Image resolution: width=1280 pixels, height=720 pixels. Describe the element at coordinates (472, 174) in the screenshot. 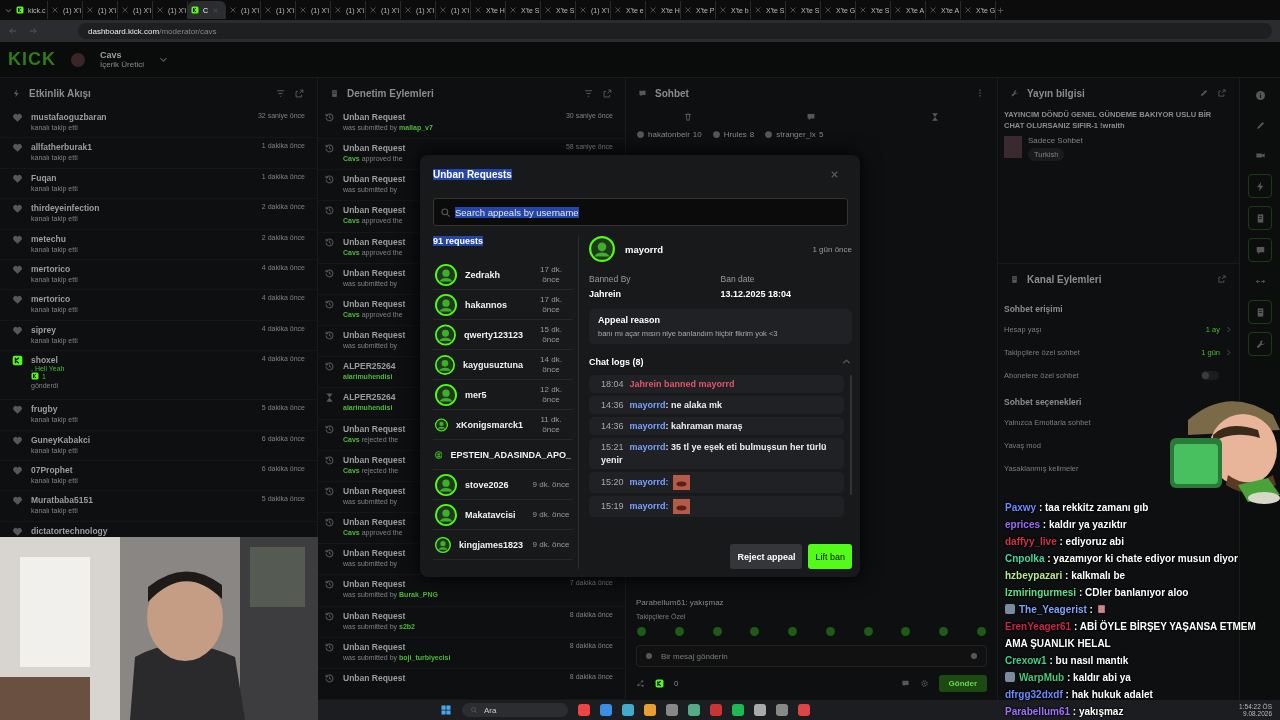

I see `dialog-title: Unban Requests` at that location.